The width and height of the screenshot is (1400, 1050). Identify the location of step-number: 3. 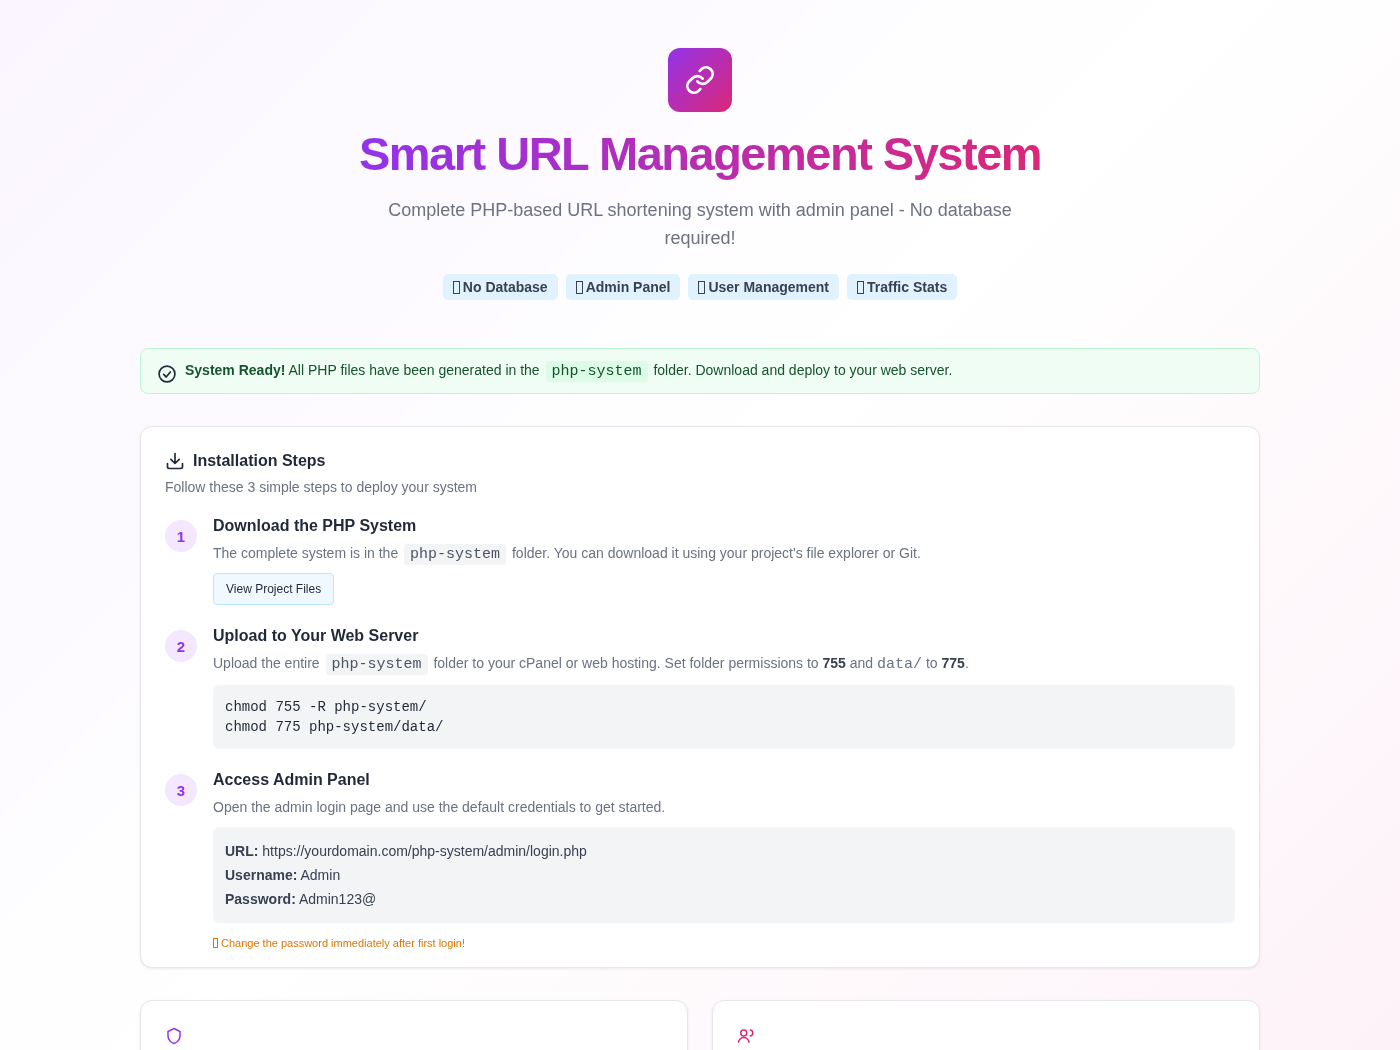
(181, 790).